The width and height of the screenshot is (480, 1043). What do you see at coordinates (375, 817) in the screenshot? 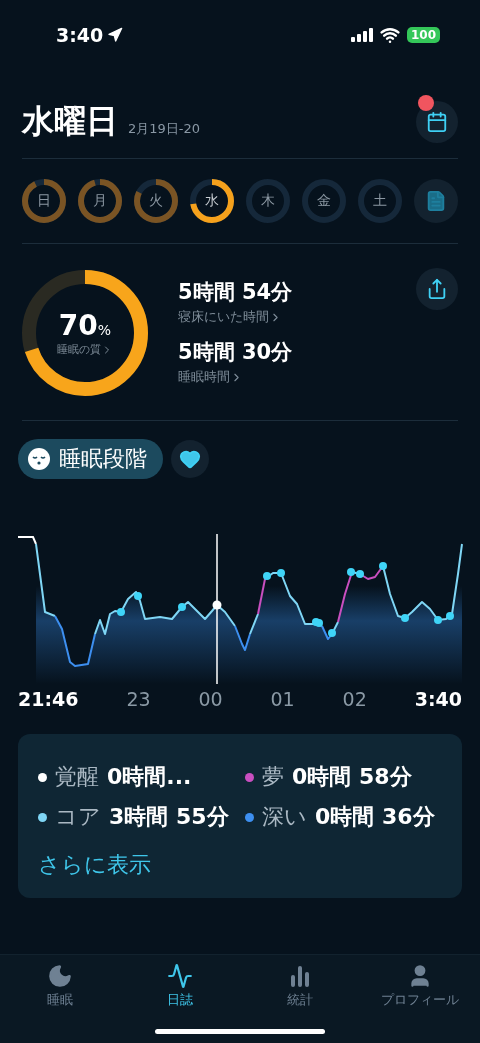
I see `stage-duration: 0時間 36分` at bounding box center [375, 817].